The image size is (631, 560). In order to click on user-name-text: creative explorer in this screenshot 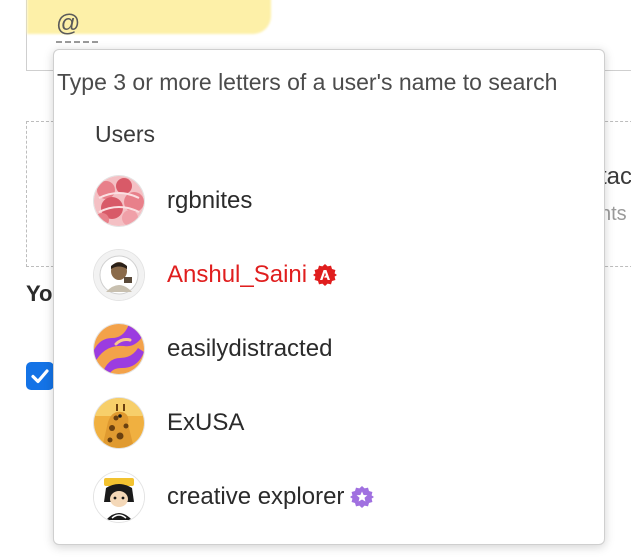, I will do `click(256, 496)`.